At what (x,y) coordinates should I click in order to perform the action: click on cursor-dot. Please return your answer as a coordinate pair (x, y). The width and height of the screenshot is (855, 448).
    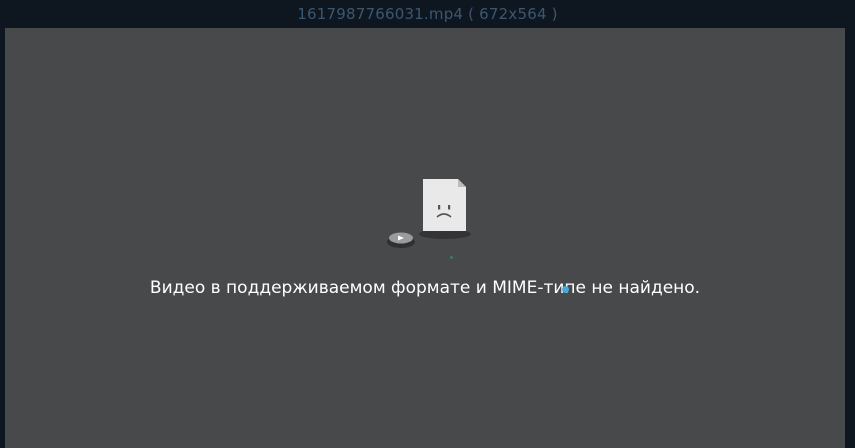
    Looking at the image, I should click on (565, 289).